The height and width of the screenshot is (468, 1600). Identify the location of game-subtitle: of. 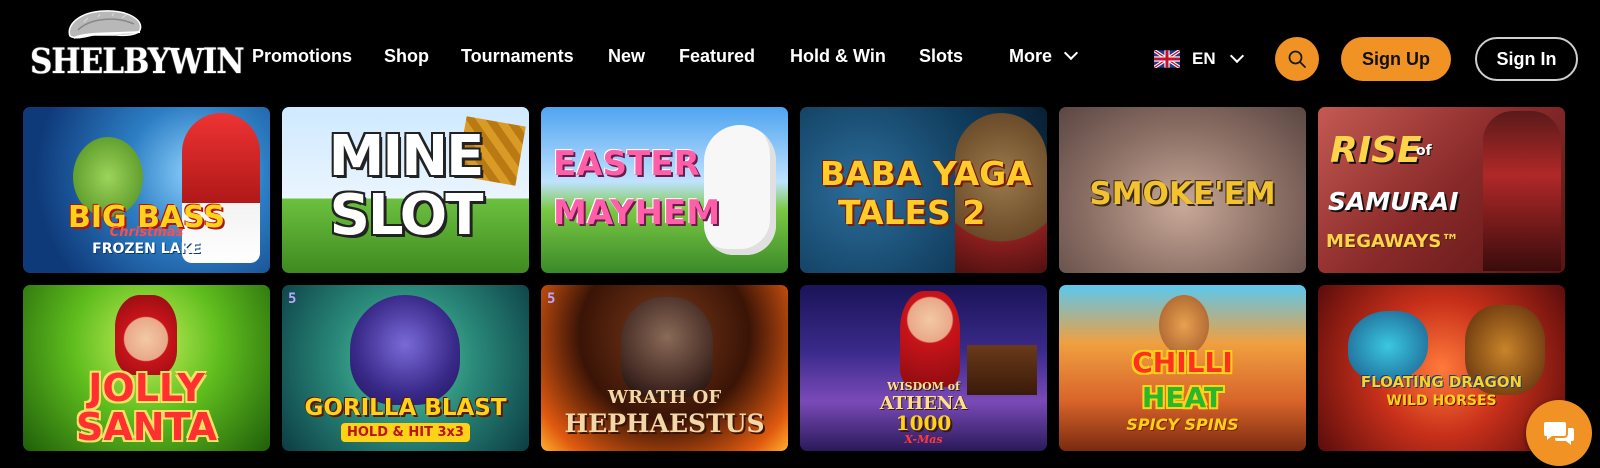
(1424, 151).